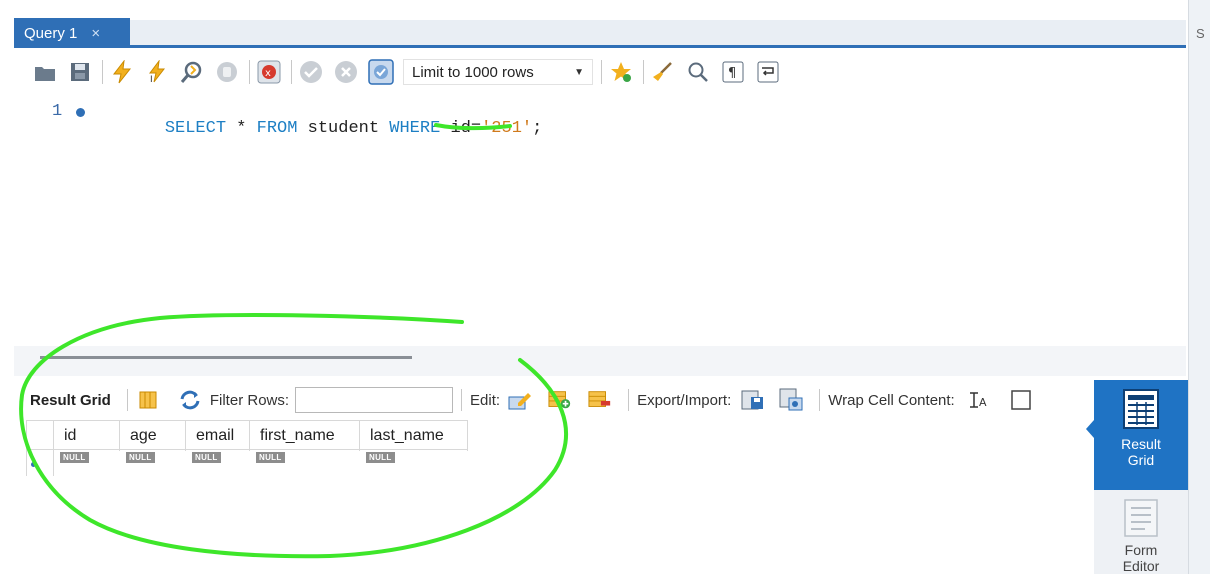 This screenshot has width=1210, height=574. What do you see at coordinates (241, 128) in the screenshot?
I see `code-token: *` at bounding box center [241, 128].